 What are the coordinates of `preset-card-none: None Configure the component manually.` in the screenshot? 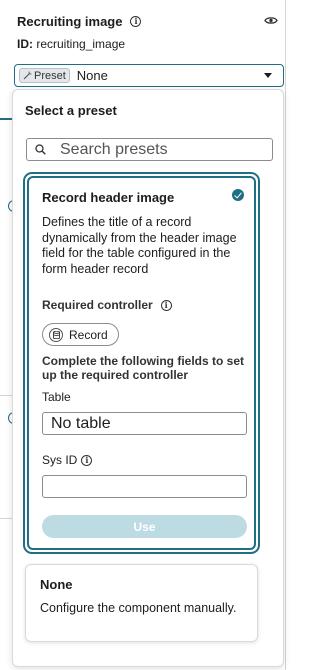 It's located at (141, 603).